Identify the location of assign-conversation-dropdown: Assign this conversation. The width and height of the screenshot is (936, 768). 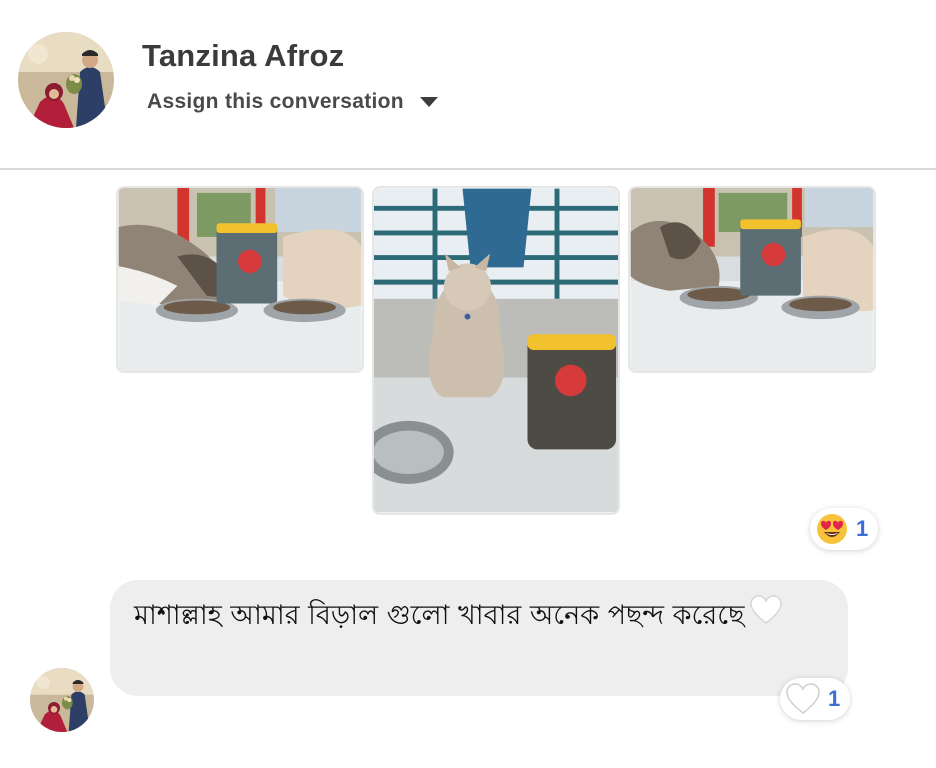
(292, 102).